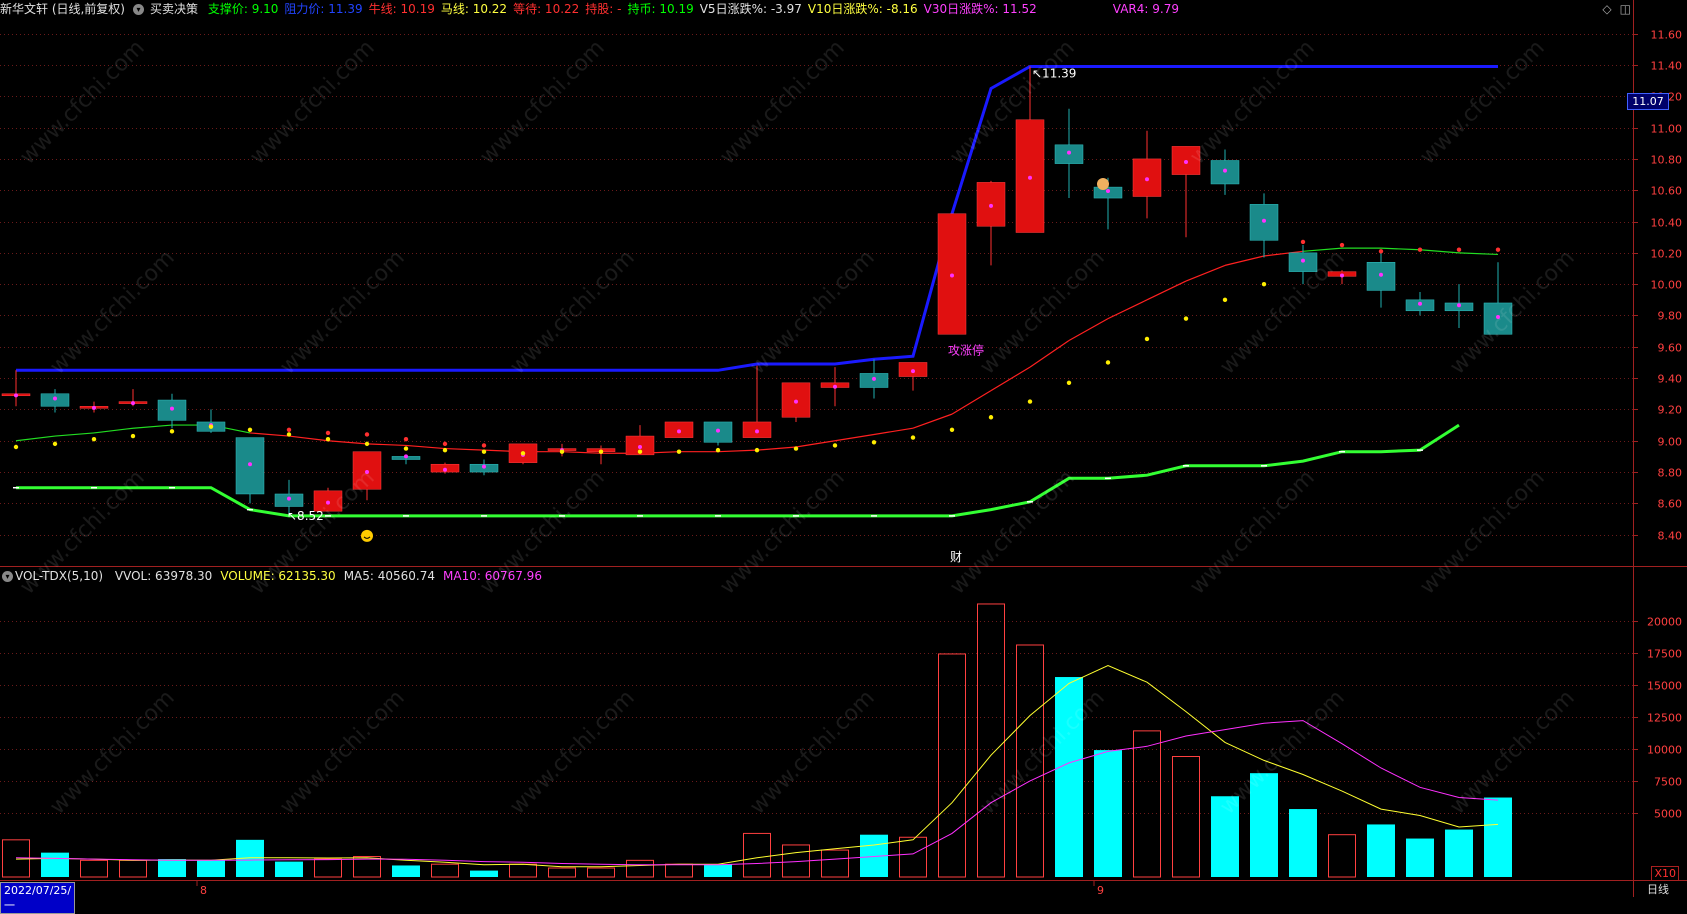 The width and height of the screenshot is (1687, 914). I want to click on window-controls: ◇ ◫, so click(1612, 9).